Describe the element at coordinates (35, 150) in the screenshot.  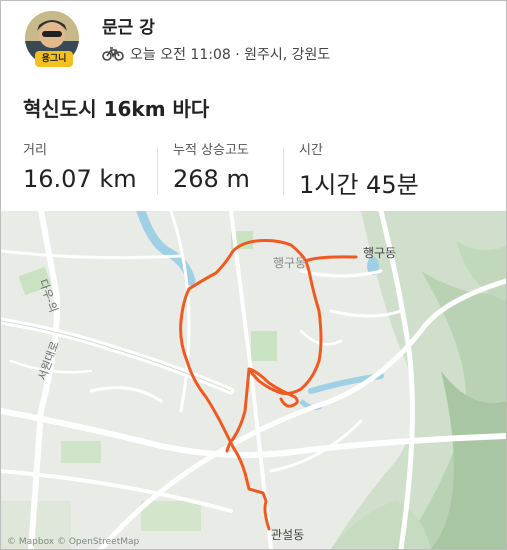
I see `stat-distance-label: 거리` at that location.